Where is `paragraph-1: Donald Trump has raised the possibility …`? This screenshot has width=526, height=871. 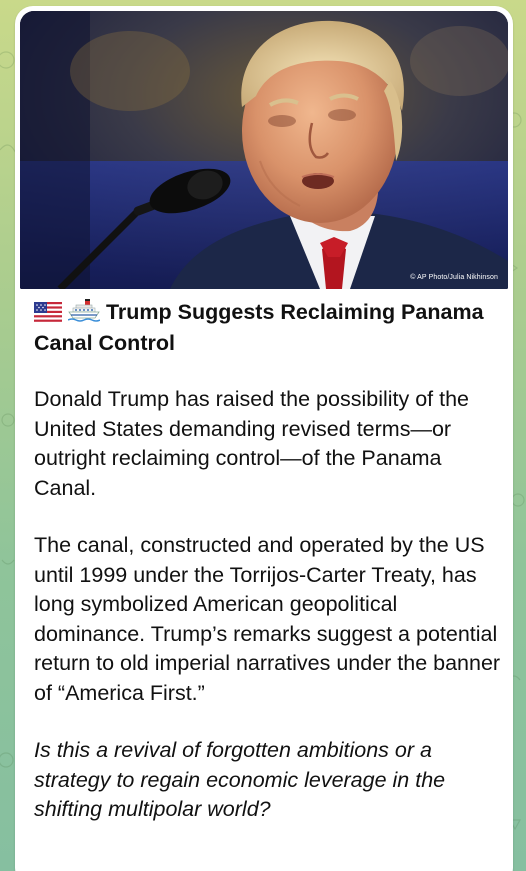
paragraph-1: Donald Trump has raised the possibility … is located at coordinates (252, 443).